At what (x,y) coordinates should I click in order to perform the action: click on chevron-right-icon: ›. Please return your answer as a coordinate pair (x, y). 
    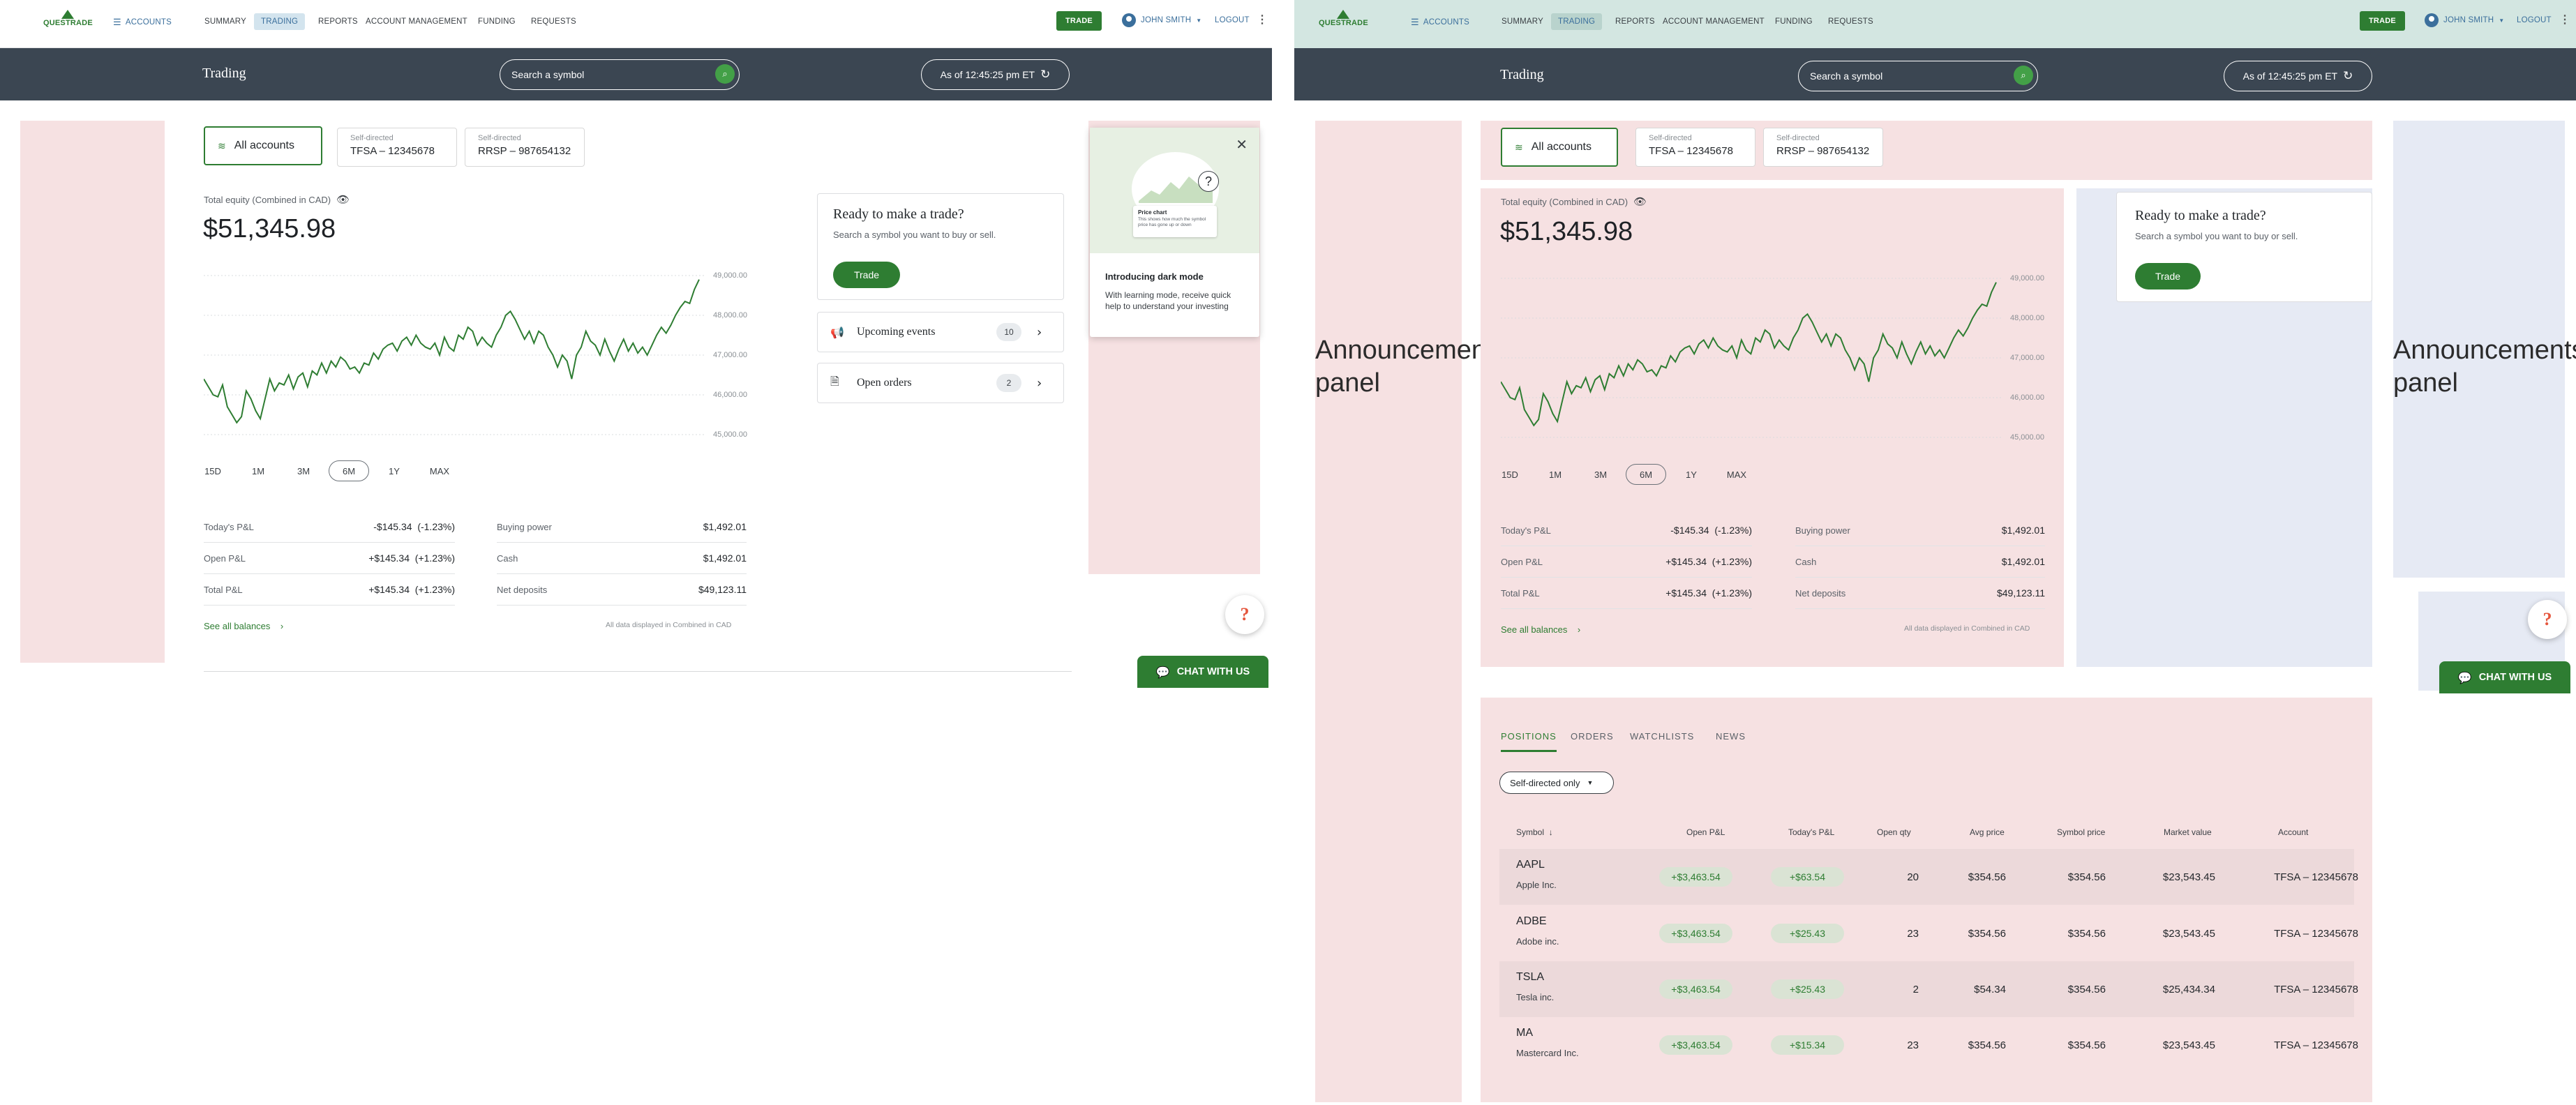
    Looking at the image, I should click on (1579, 629).